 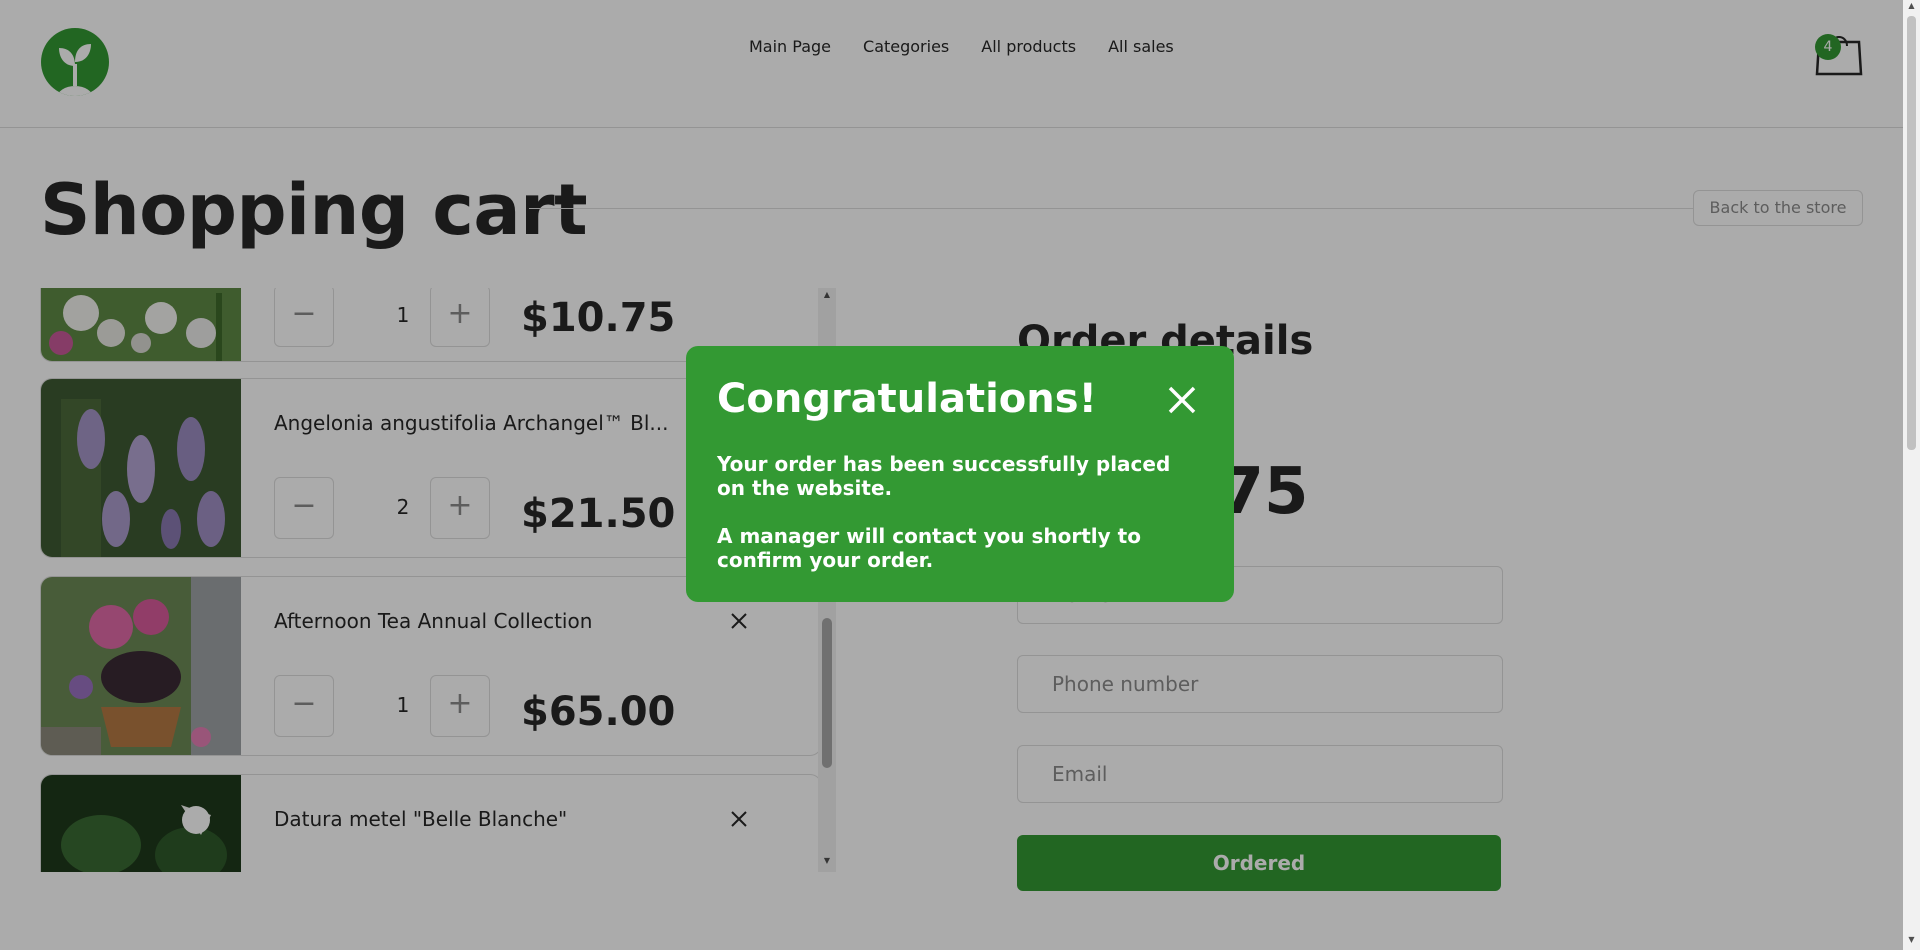 What do you see at coordinates (1911, 475) in the screenshot?
I see `page-scrollbar: ▲ ▼` at bounding box center [1911, 475].